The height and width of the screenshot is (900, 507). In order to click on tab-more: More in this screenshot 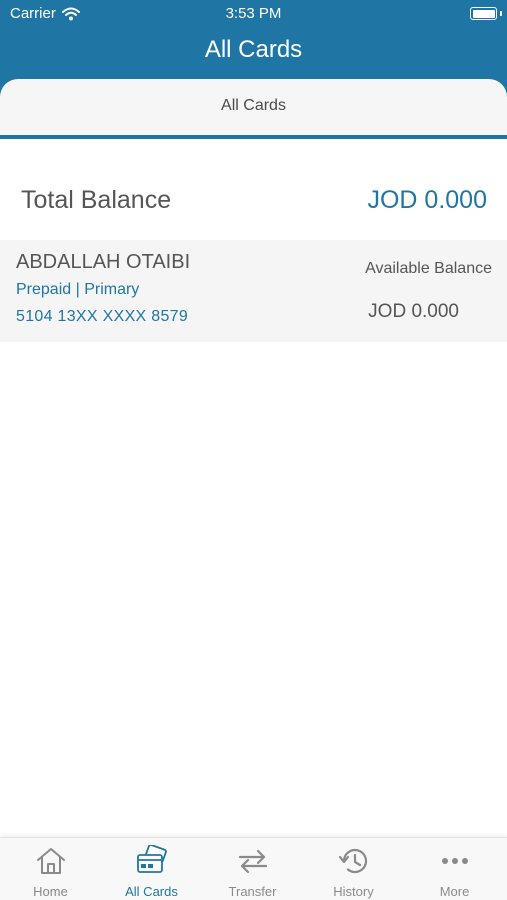, I will do `click(454, 869)`.